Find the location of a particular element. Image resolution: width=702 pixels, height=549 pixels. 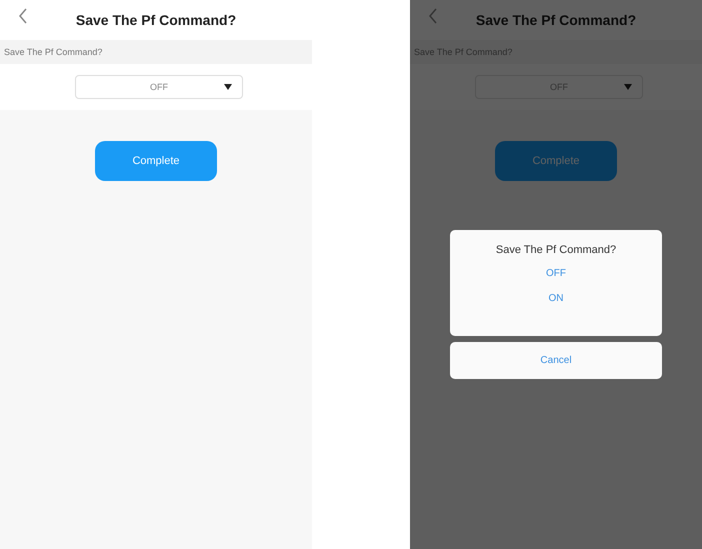

cancel-button: Cancel is located at coordinates (556, 360).